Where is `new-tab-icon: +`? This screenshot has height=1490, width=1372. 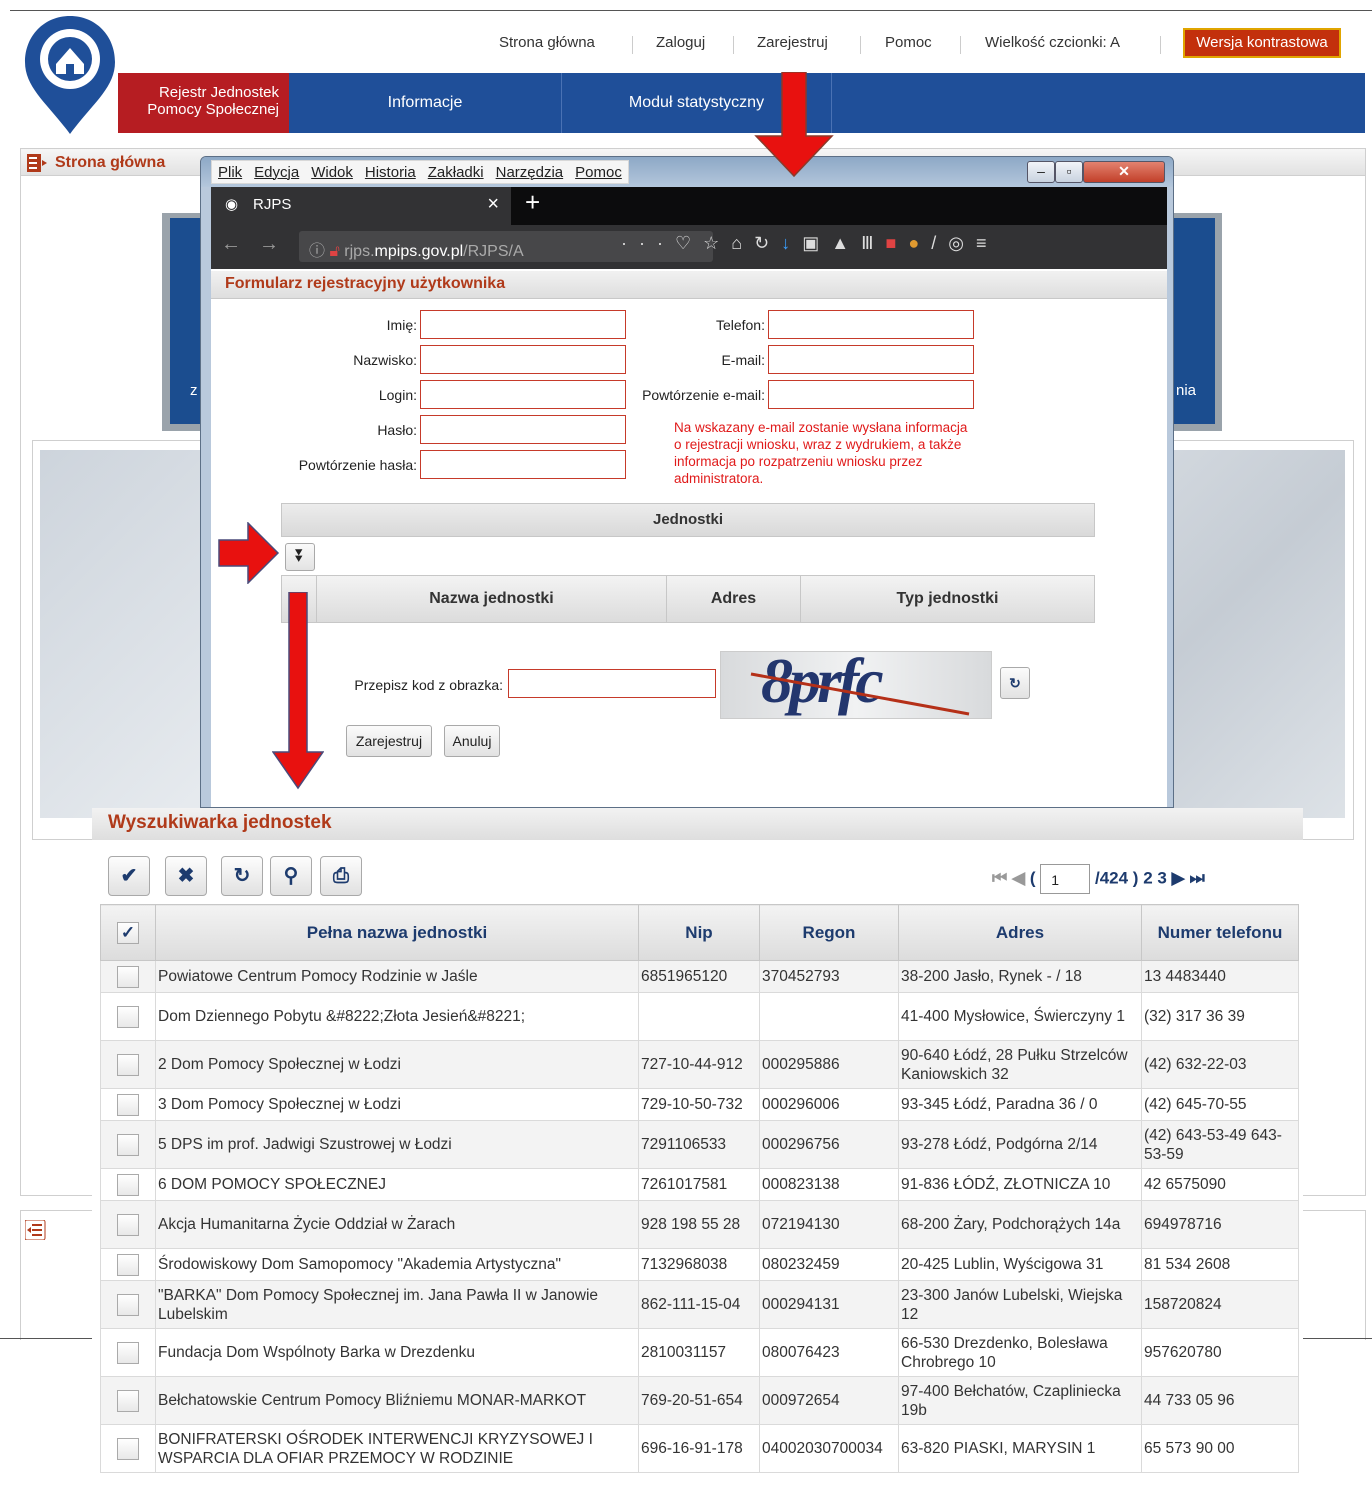 new-tab-icon: + is located at coordinates (532, 202).